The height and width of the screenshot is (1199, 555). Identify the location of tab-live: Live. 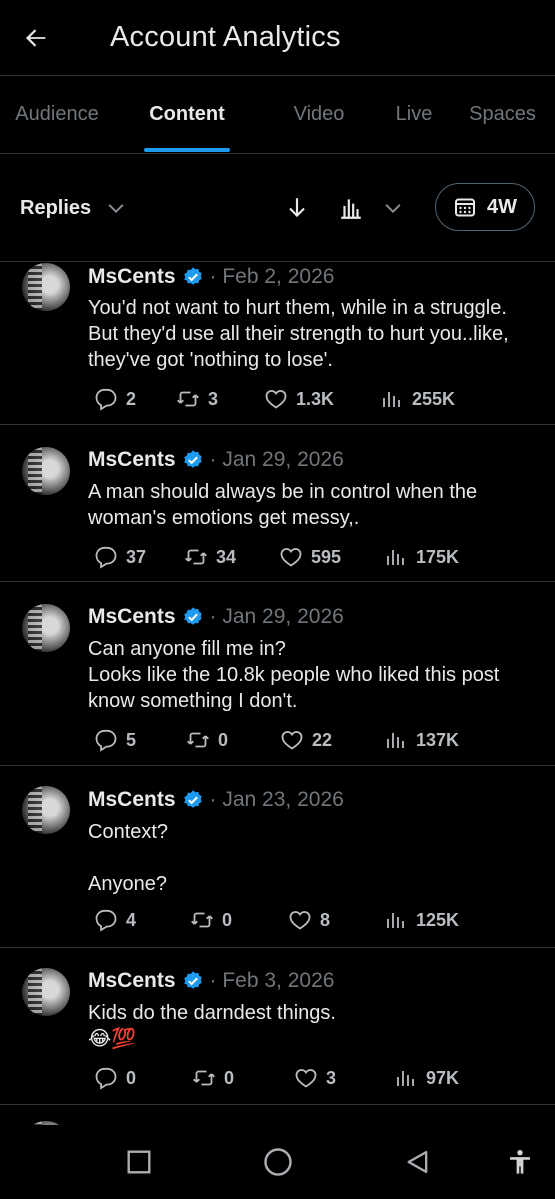
(414, 114).